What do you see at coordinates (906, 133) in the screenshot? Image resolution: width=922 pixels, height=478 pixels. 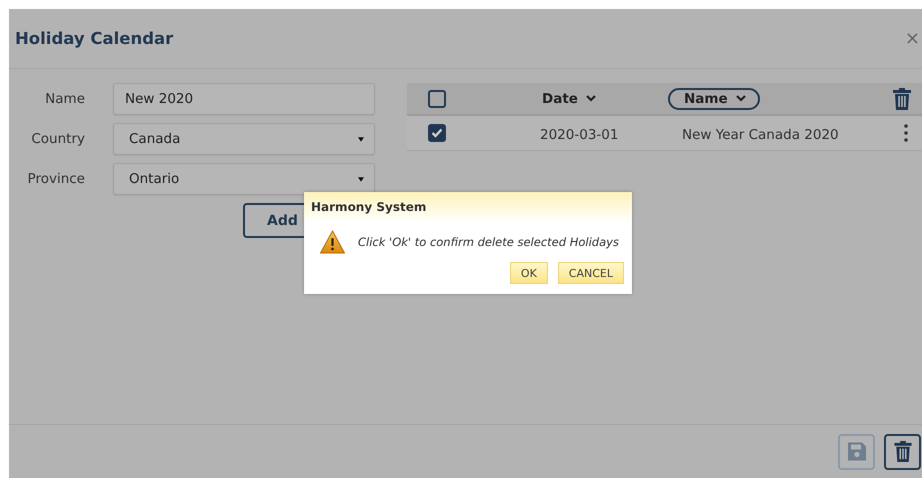 I see `more-icon` at bounding box center [906, 133].